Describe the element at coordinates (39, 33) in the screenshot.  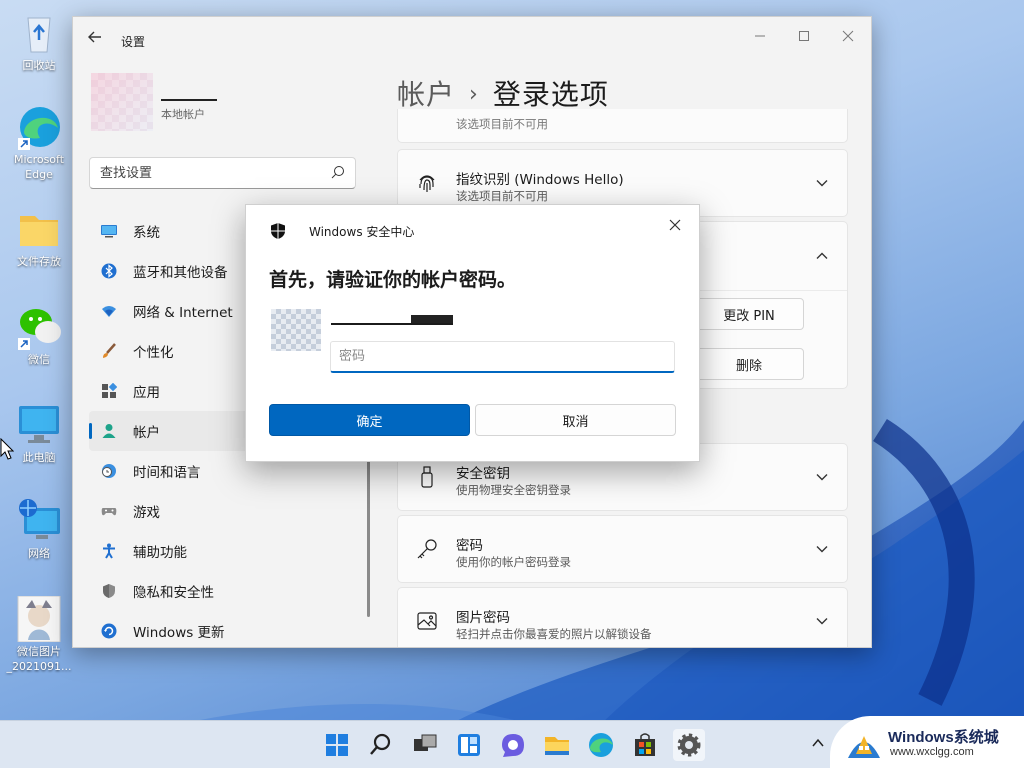
I see `recycle-bin-icon` at that location.